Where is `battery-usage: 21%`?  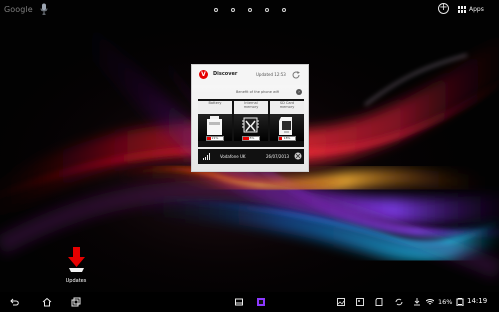 battery-usage: 21% is located at coordinates (215, 138).